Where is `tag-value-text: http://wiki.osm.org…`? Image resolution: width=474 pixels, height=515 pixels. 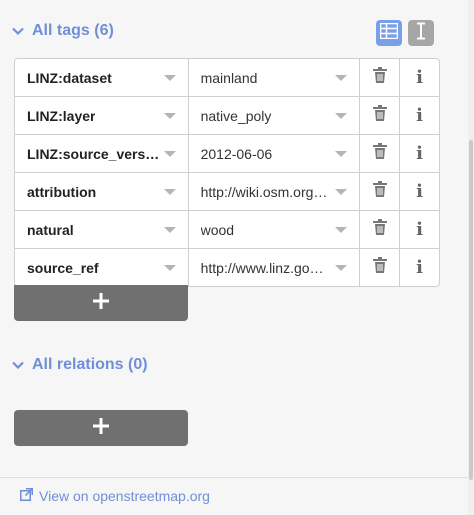 tag-value-text: http://wiki.osm.org… is located at coordinates (264, 191).